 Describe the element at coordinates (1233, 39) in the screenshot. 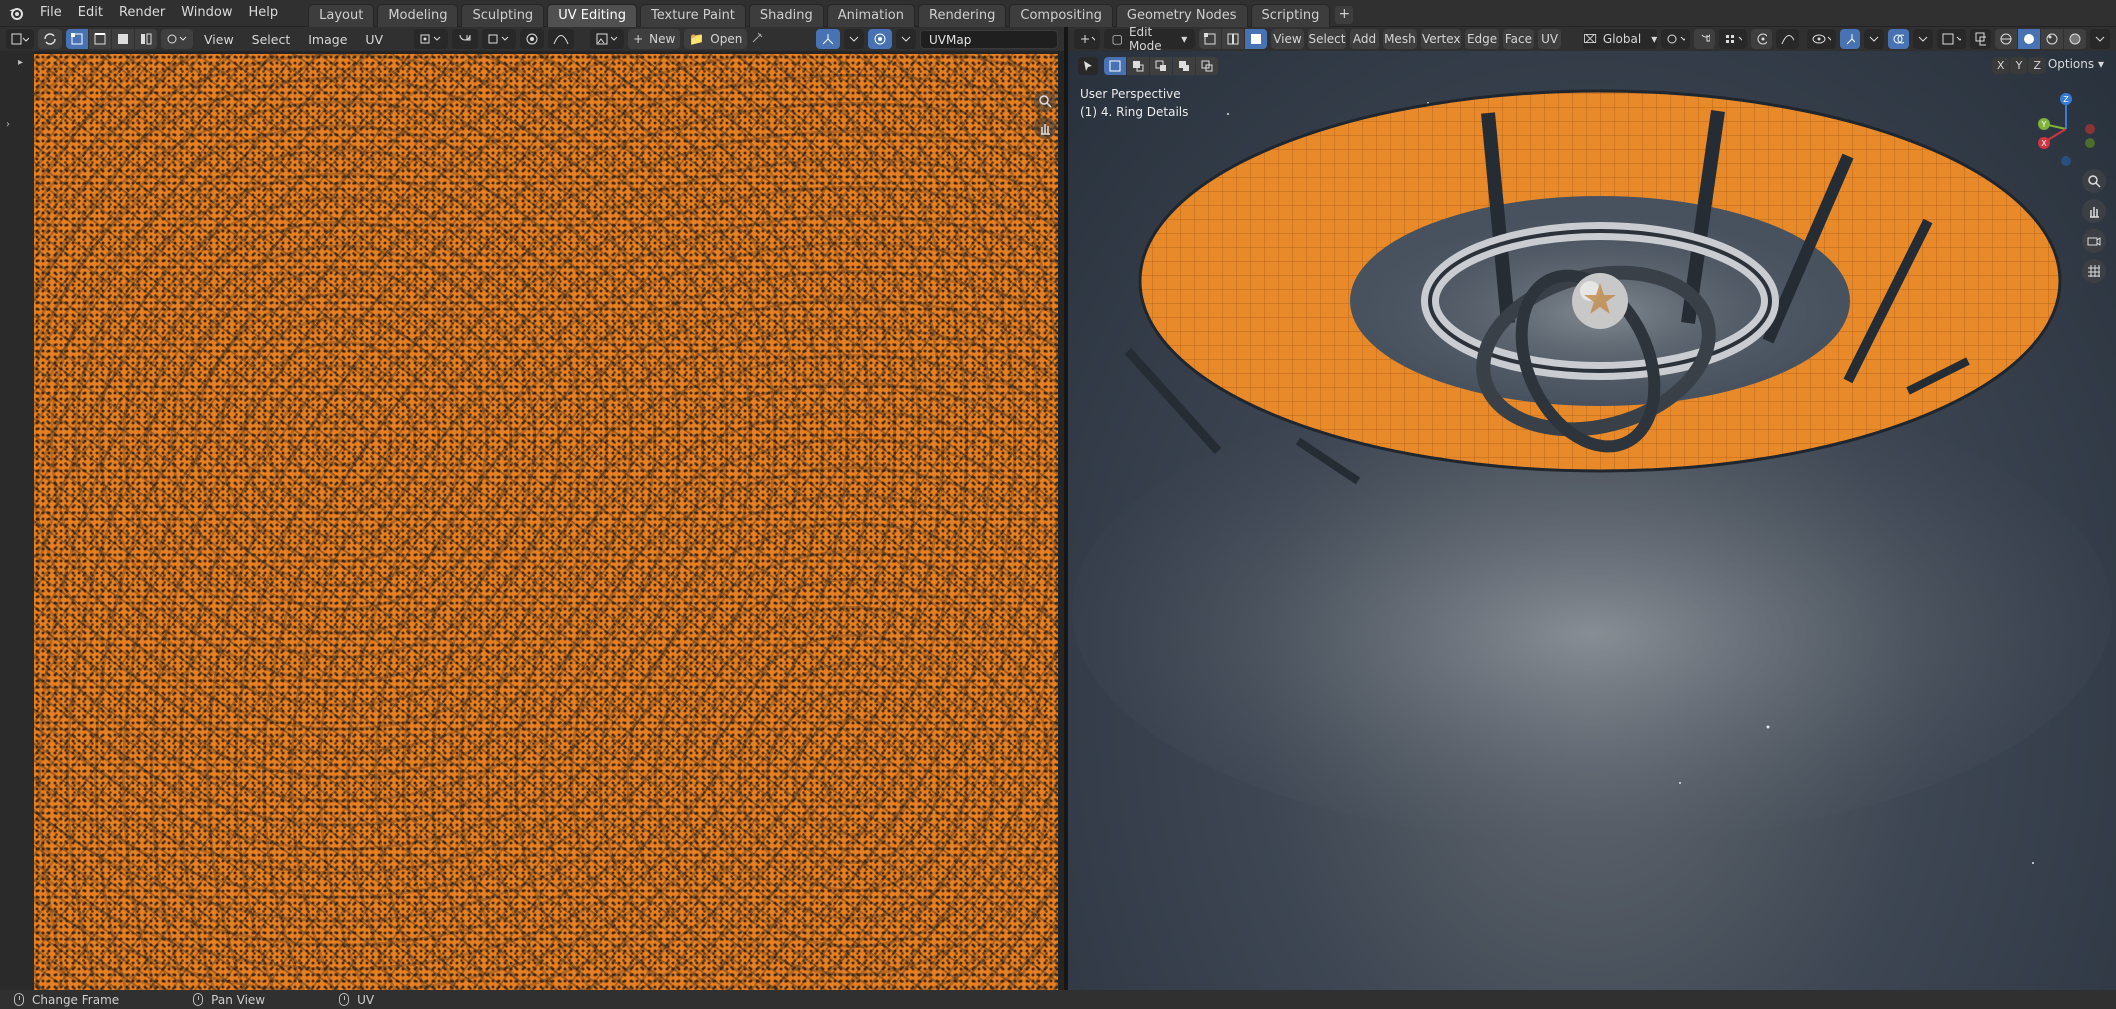

I see `edge-mode-icon` at that location.